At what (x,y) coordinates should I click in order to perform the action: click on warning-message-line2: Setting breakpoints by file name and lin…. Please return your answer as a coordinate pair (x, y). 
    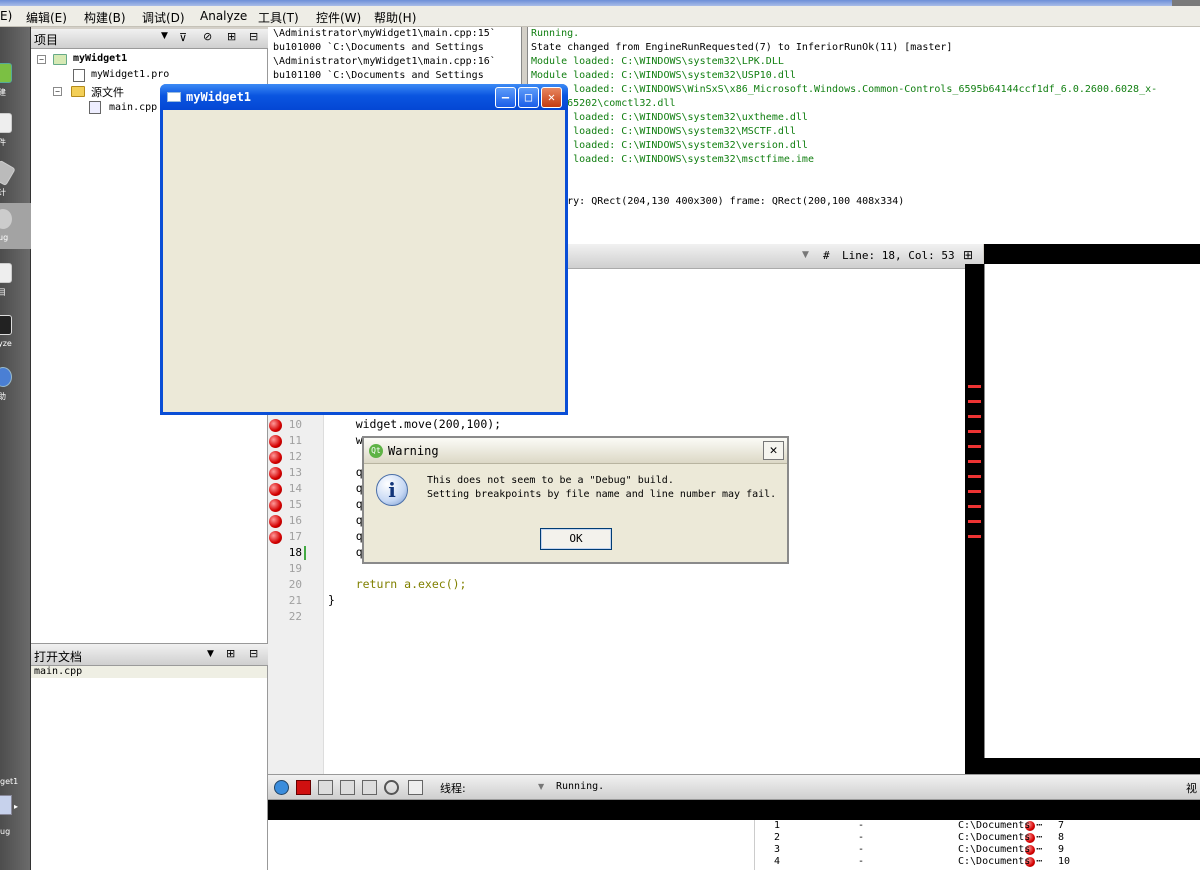
    Looking at the image, I should click on (602, 494).